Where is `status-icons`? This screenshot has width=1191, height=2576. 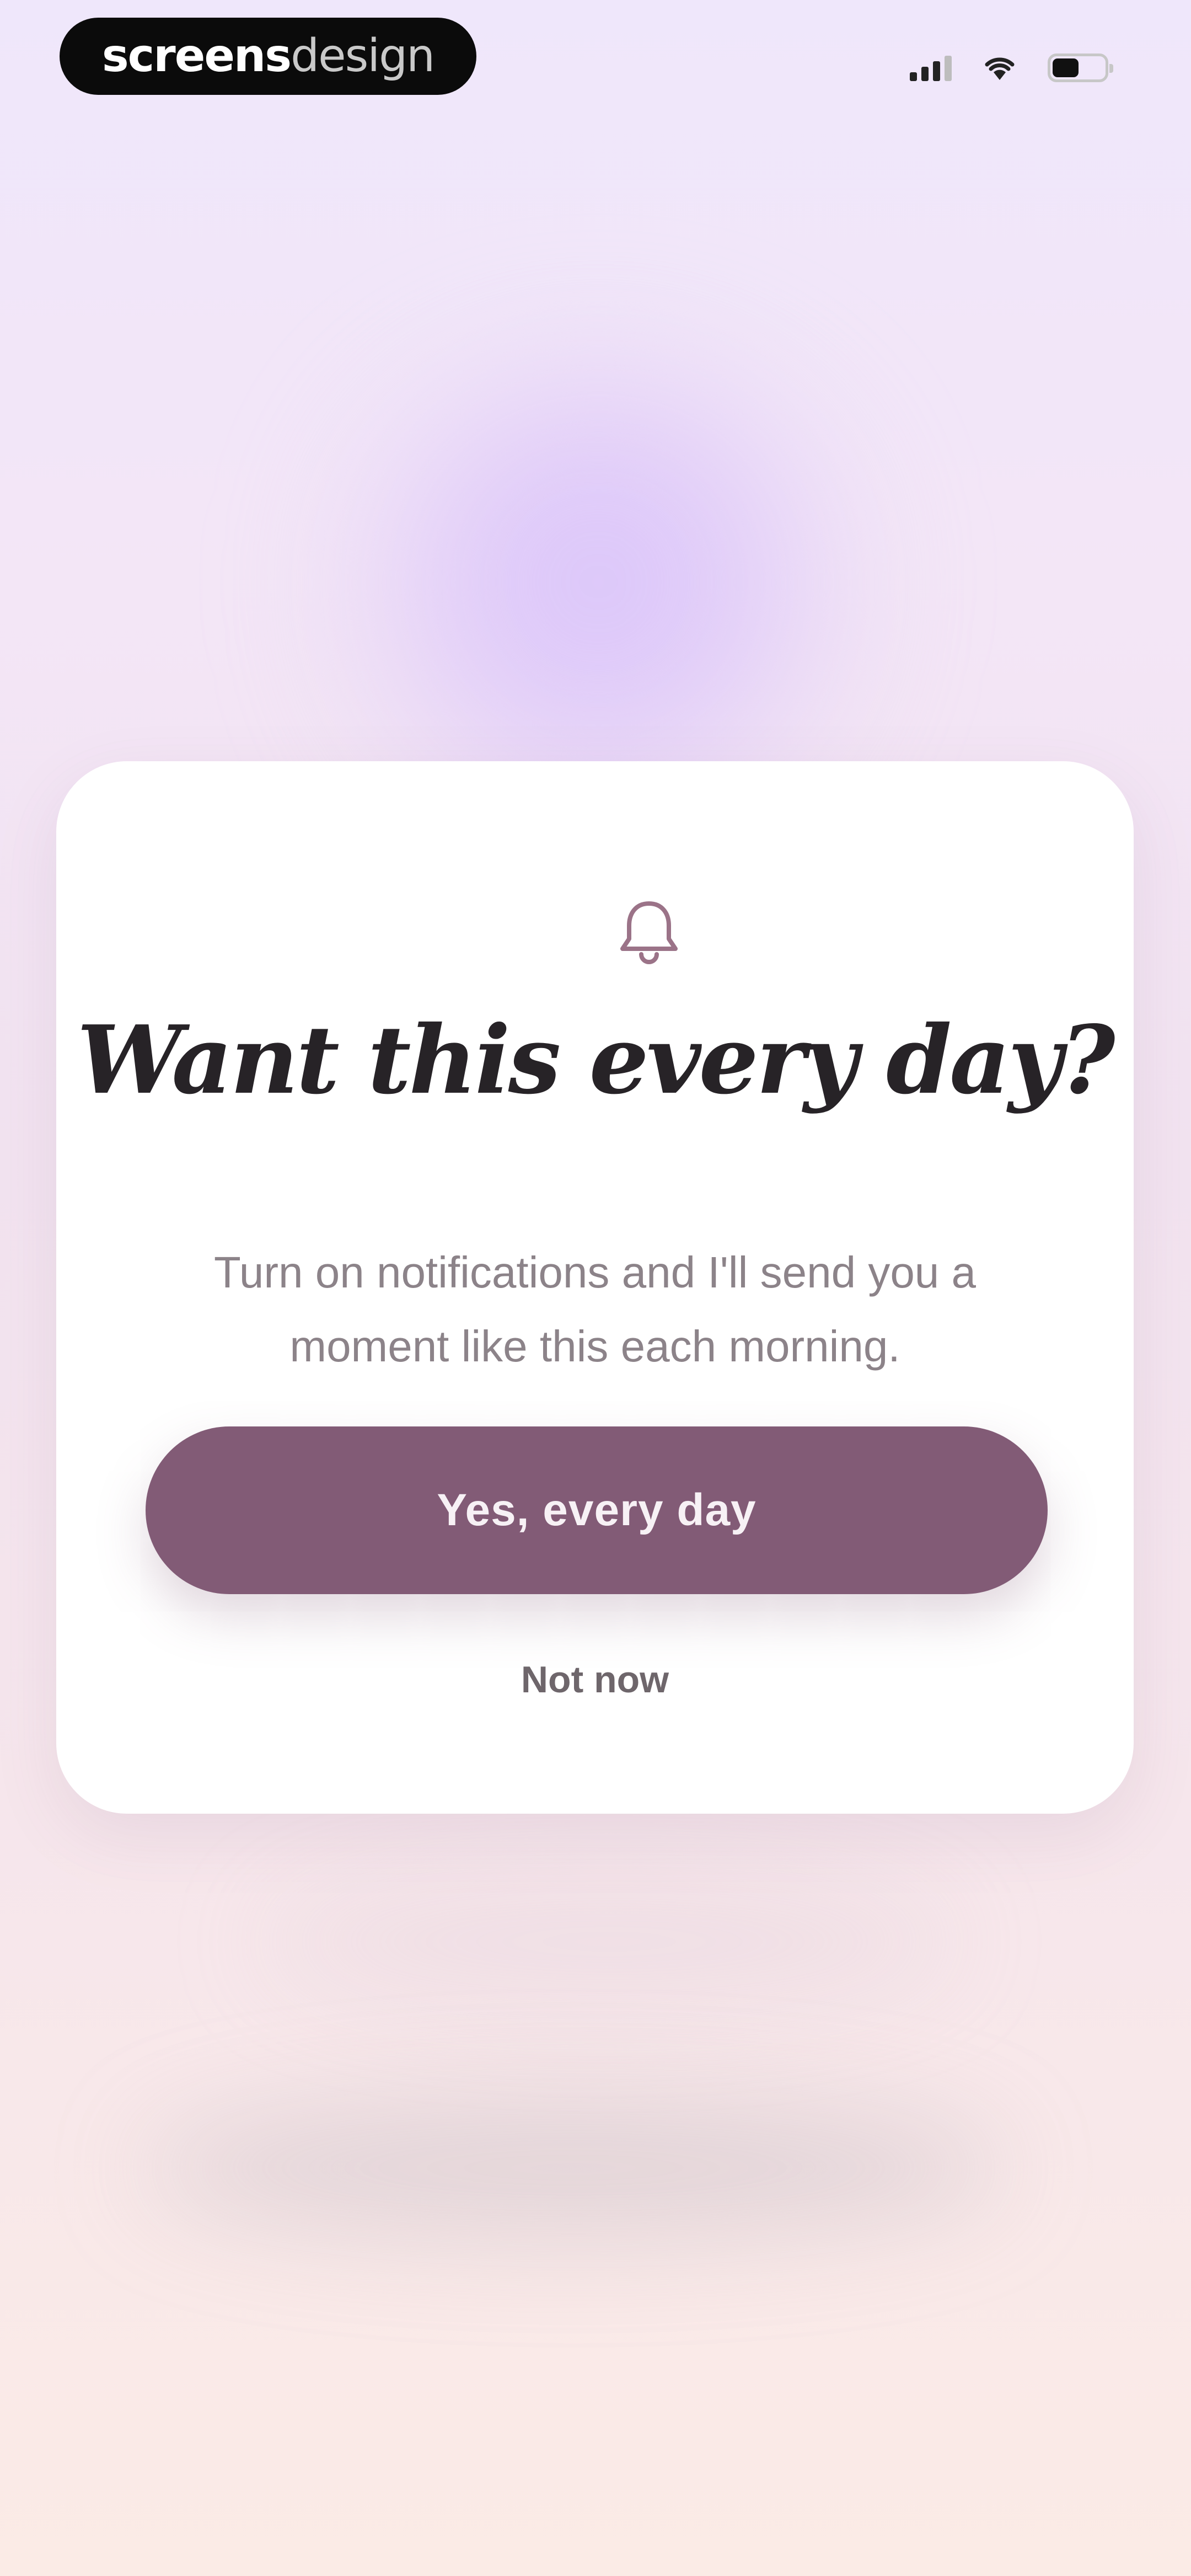 status-icons is located at coordinates (1011, 68).